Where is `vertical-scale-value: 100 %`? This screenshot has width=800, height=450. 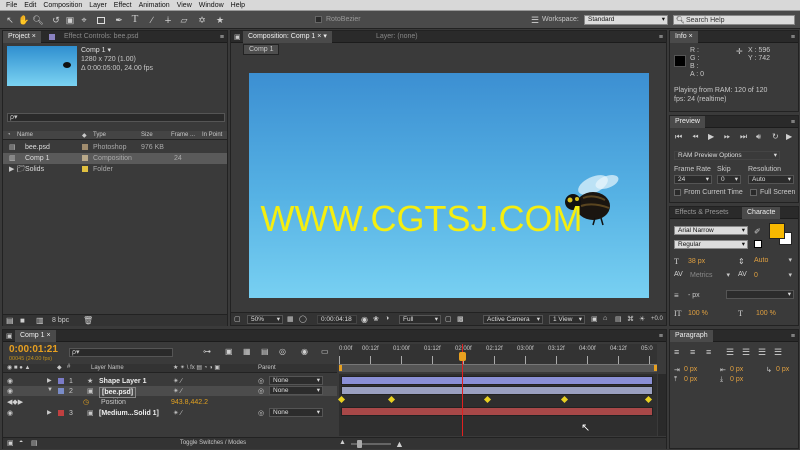 vertical-scale-value: 100 % is located at coordinates (698, 313).